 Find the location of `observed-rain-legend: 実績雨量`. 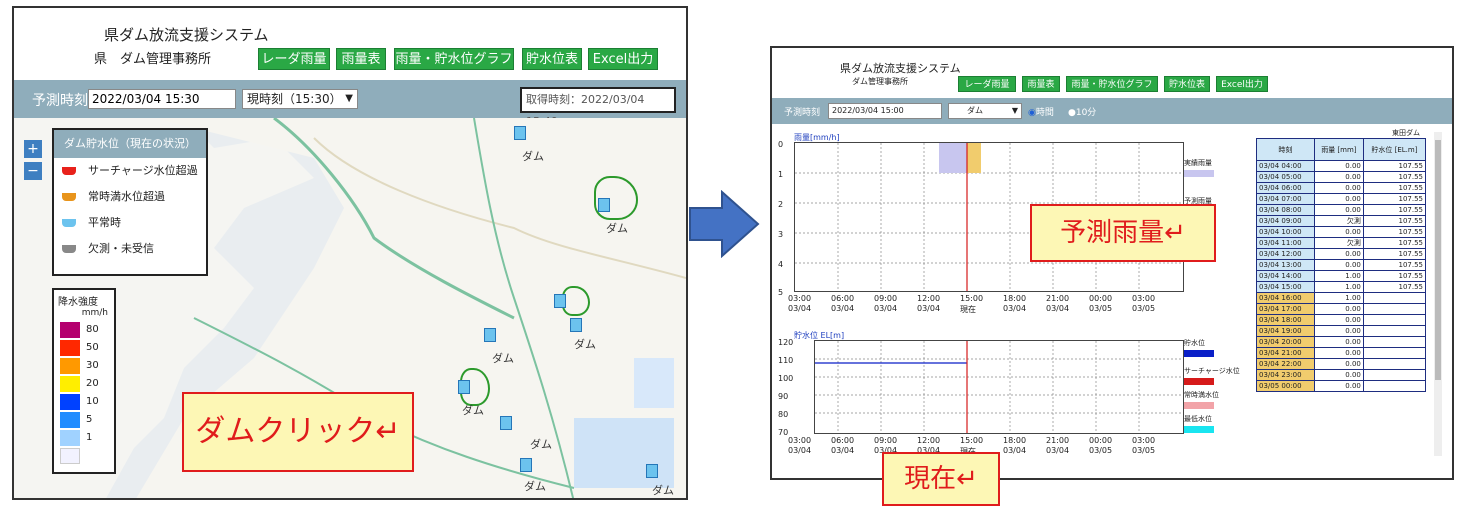

observed-rain-legend: 実績雨量 is located at coordinates (1201, 169).